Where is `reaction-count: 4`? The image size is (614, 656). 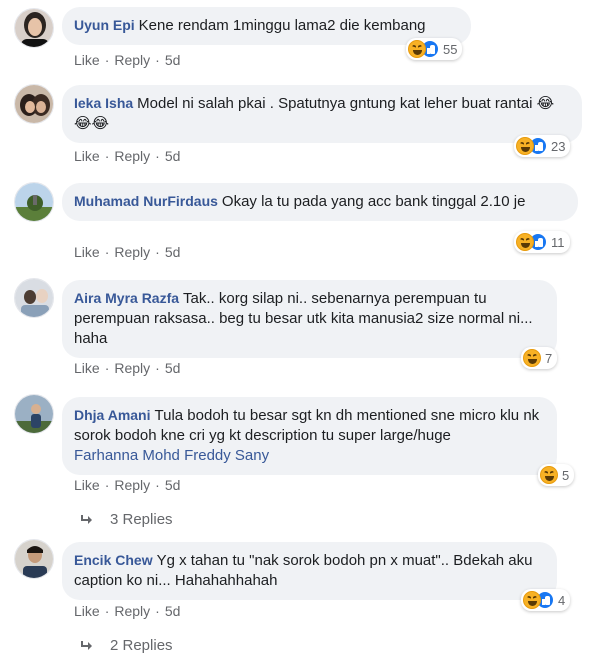 reaction-count: 4 is located at coordinates (562, 600).